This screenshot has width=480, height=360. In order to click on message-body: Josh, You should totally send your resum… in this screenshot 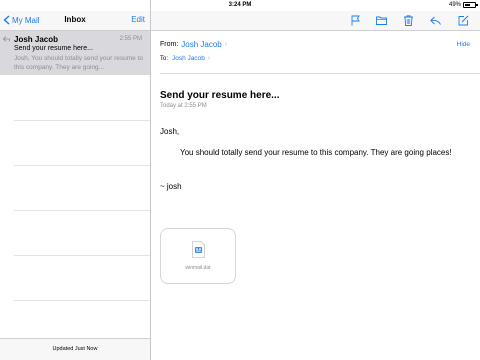, I will do `click(310, 159)`.